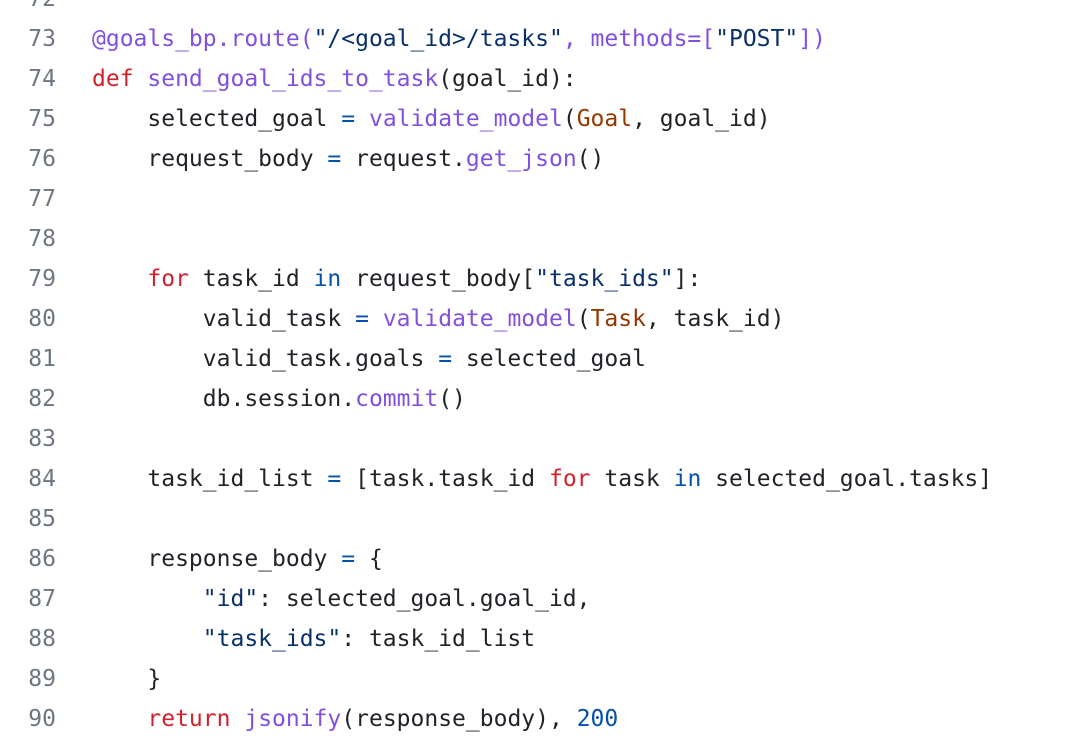  I want to click on code-text: for task_id in request_body["task_ids"]:, so click(378, 279).